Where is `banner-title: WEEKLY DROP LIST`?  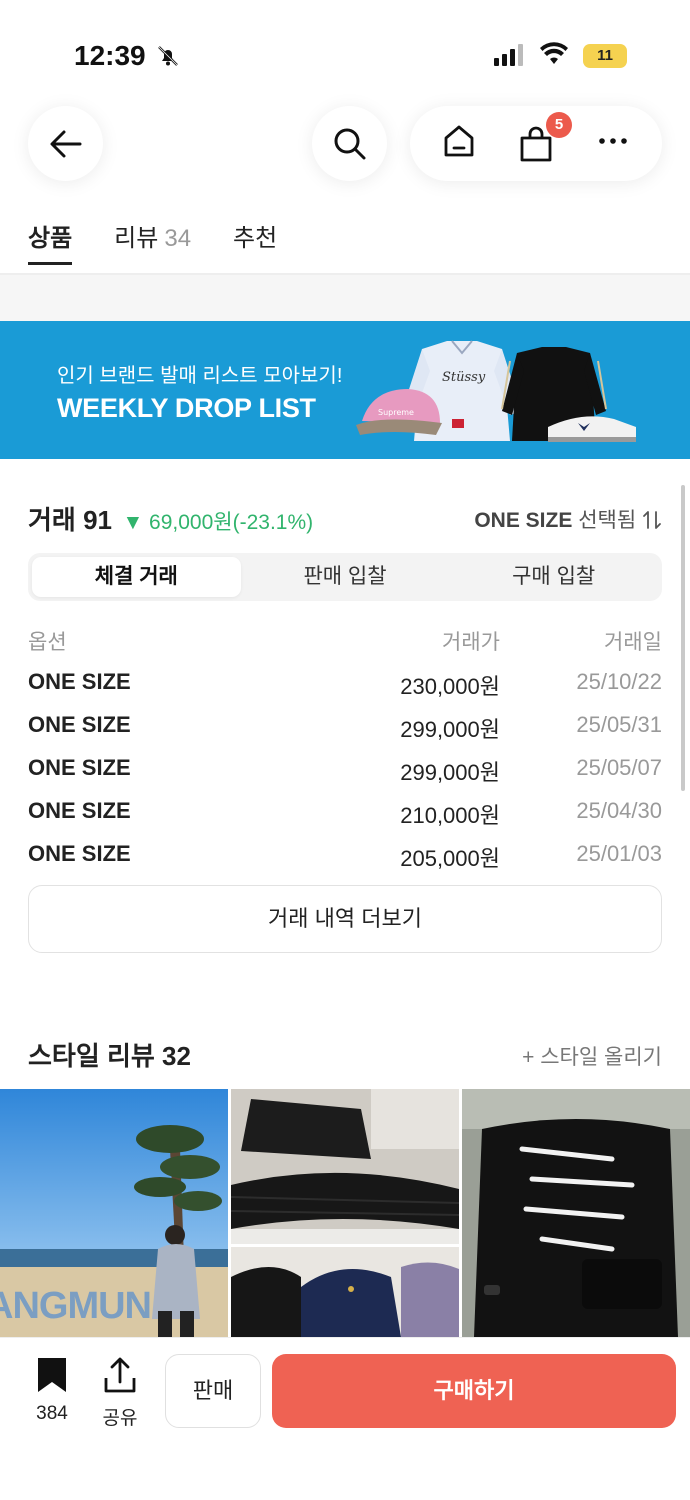
banner-title: WEEKLY DROP LIST is located at coordinates (186, 408).